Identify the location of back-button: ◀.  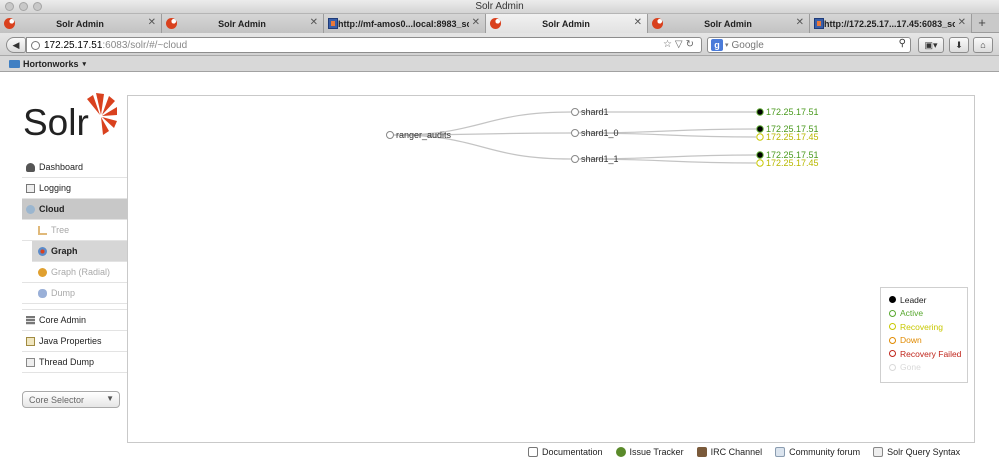
(16, 45).